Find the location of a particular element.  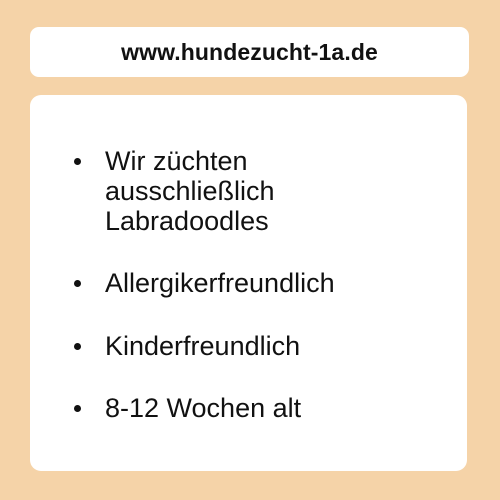

feature-item-child-friendly: Kinderfreundlich is located at coordinates (244, 346).